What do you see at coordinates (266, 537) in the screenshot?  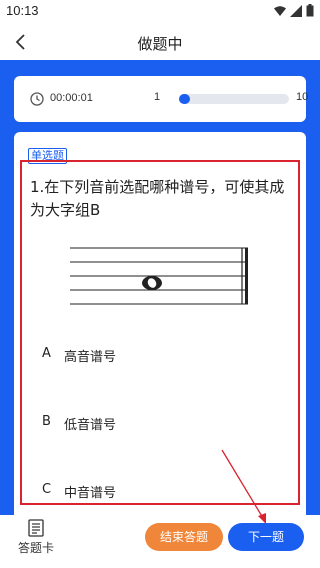 I see `next-question-button: 下一题` at bounding box center [266, 537].